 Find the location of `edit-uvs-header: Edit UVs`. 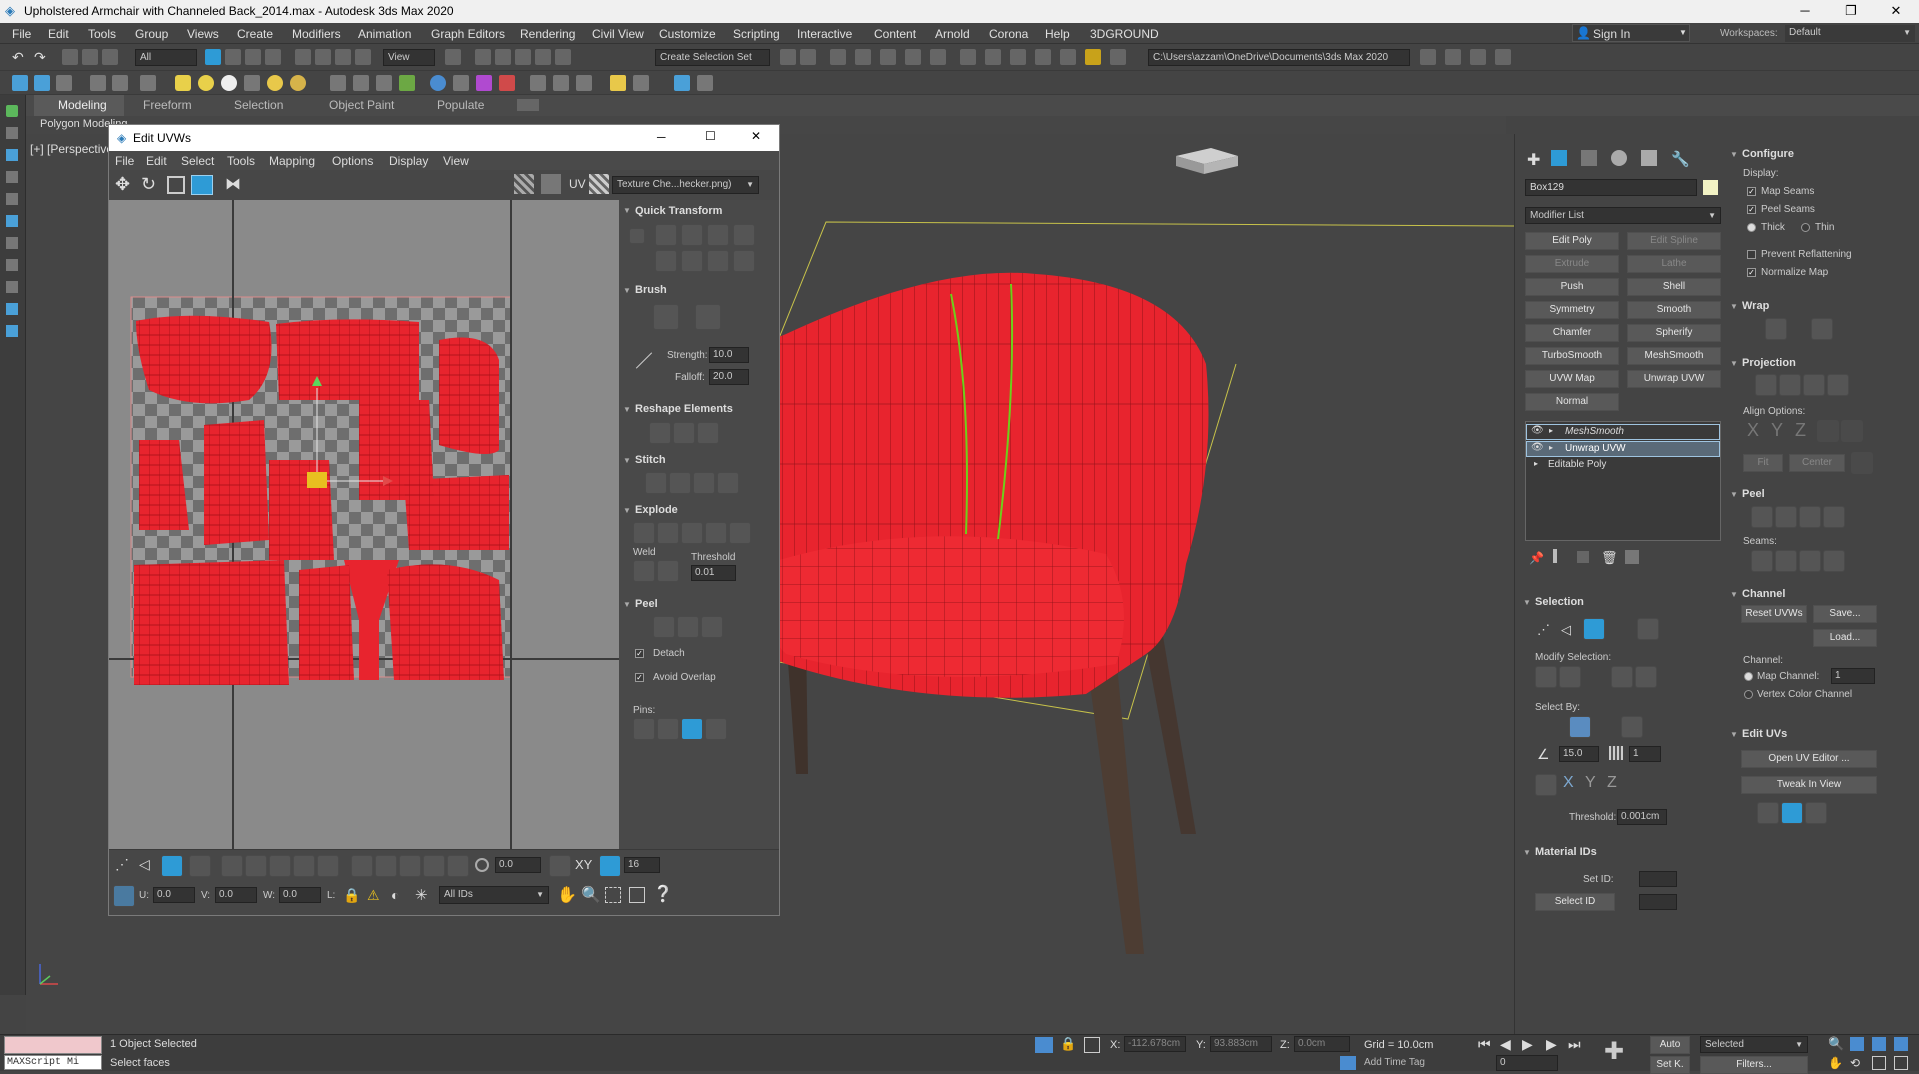

edit-uvs-header: Edit UVs is located at coordinates (1764, 734).